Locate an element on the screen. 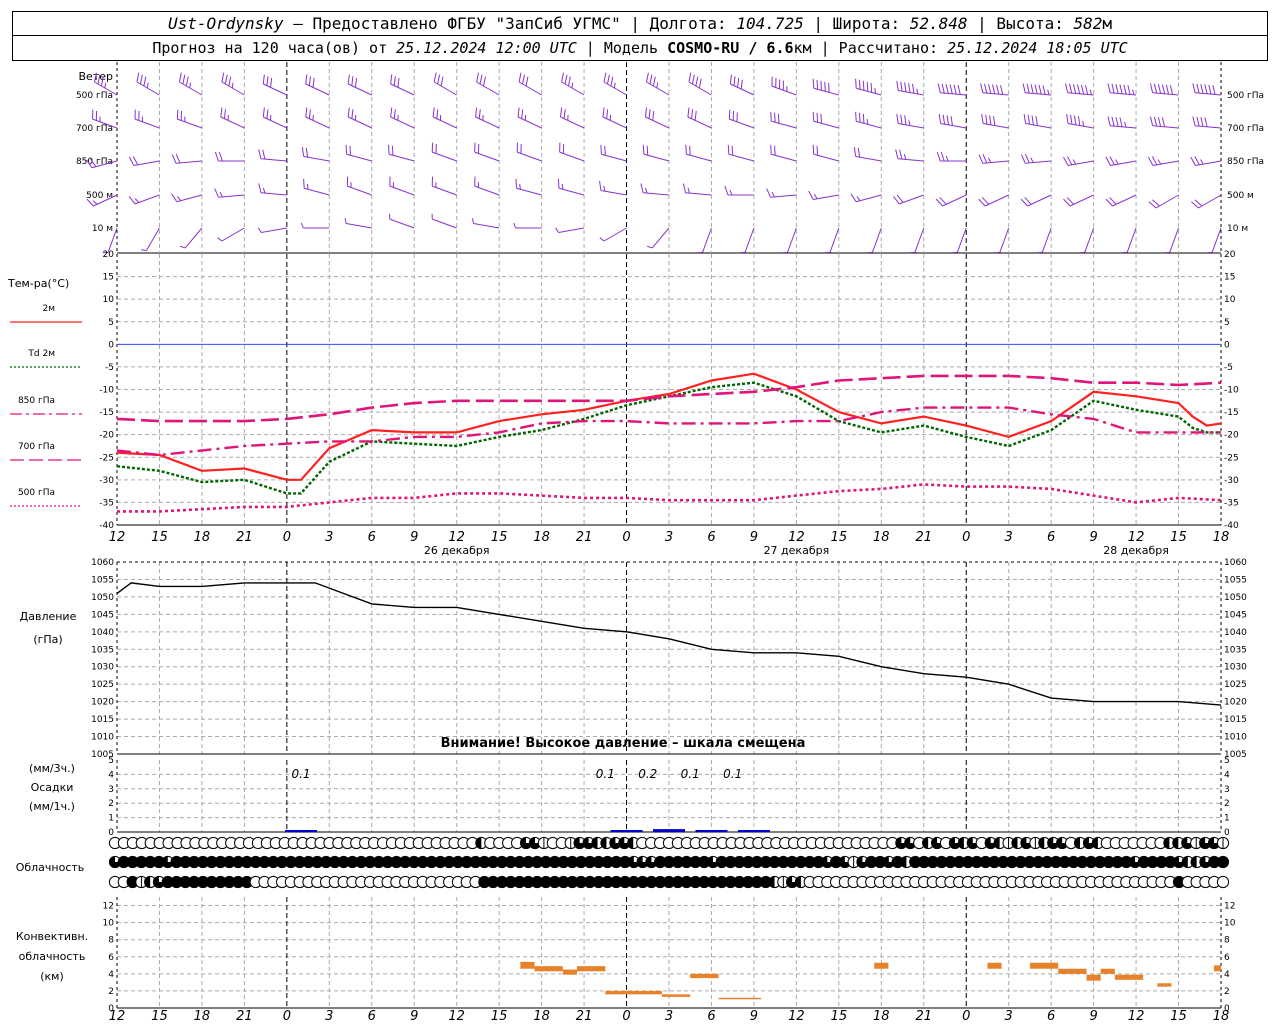  conv-hour-label: 0 is located at coordinates (966, 1016).